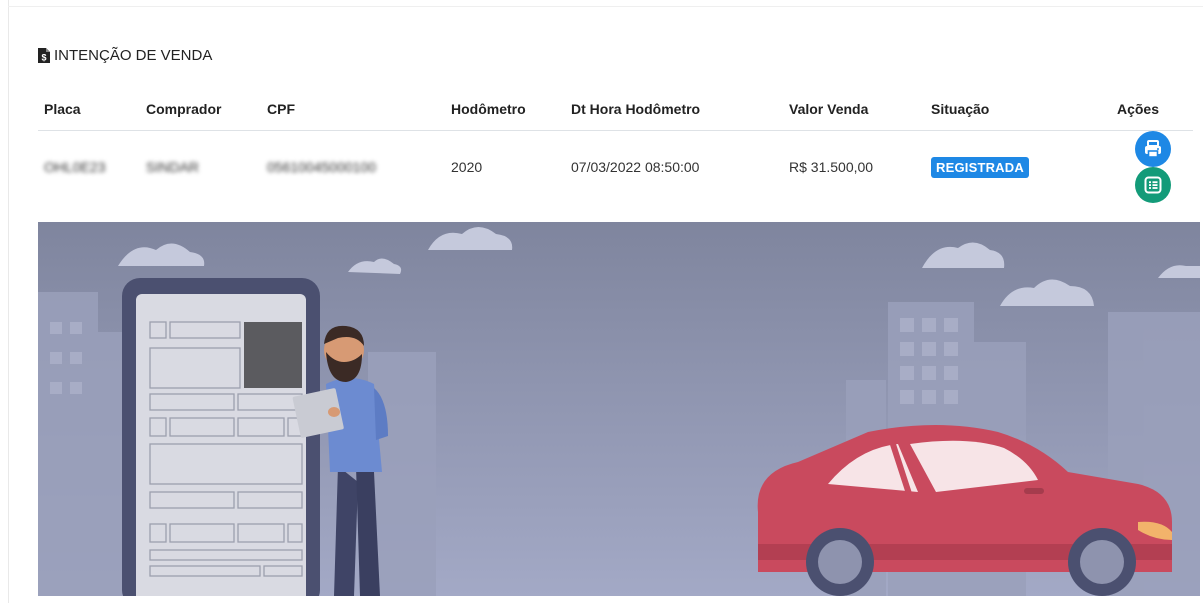 This screenshot has width=1203, height=603. I want to click on col-dt-hora: Dt Hora Hodômetro, so click(674, 109).